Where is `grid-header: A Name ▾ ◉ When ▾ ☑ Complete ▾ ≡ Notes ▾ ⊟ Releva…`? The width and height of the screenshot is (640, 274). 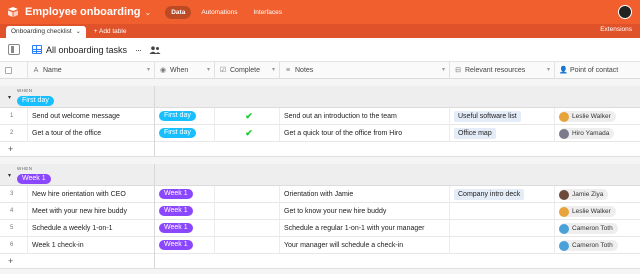
grid-header: A Name ▾ ◉ When ▾ ☑ Complete ▾ ≡ Notes ▾ ⊟ Releva… is located at coordinates (320, 70).